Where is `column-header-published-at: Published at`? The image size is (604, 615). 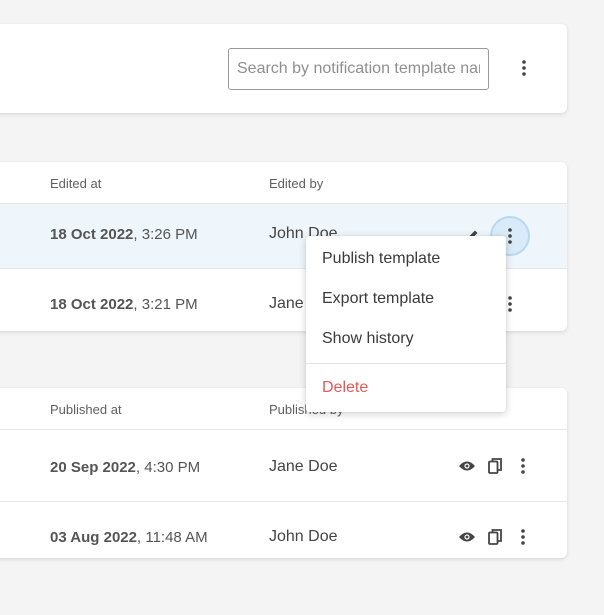 column-header-published-at: Published at is located at coordinates (86, 409).